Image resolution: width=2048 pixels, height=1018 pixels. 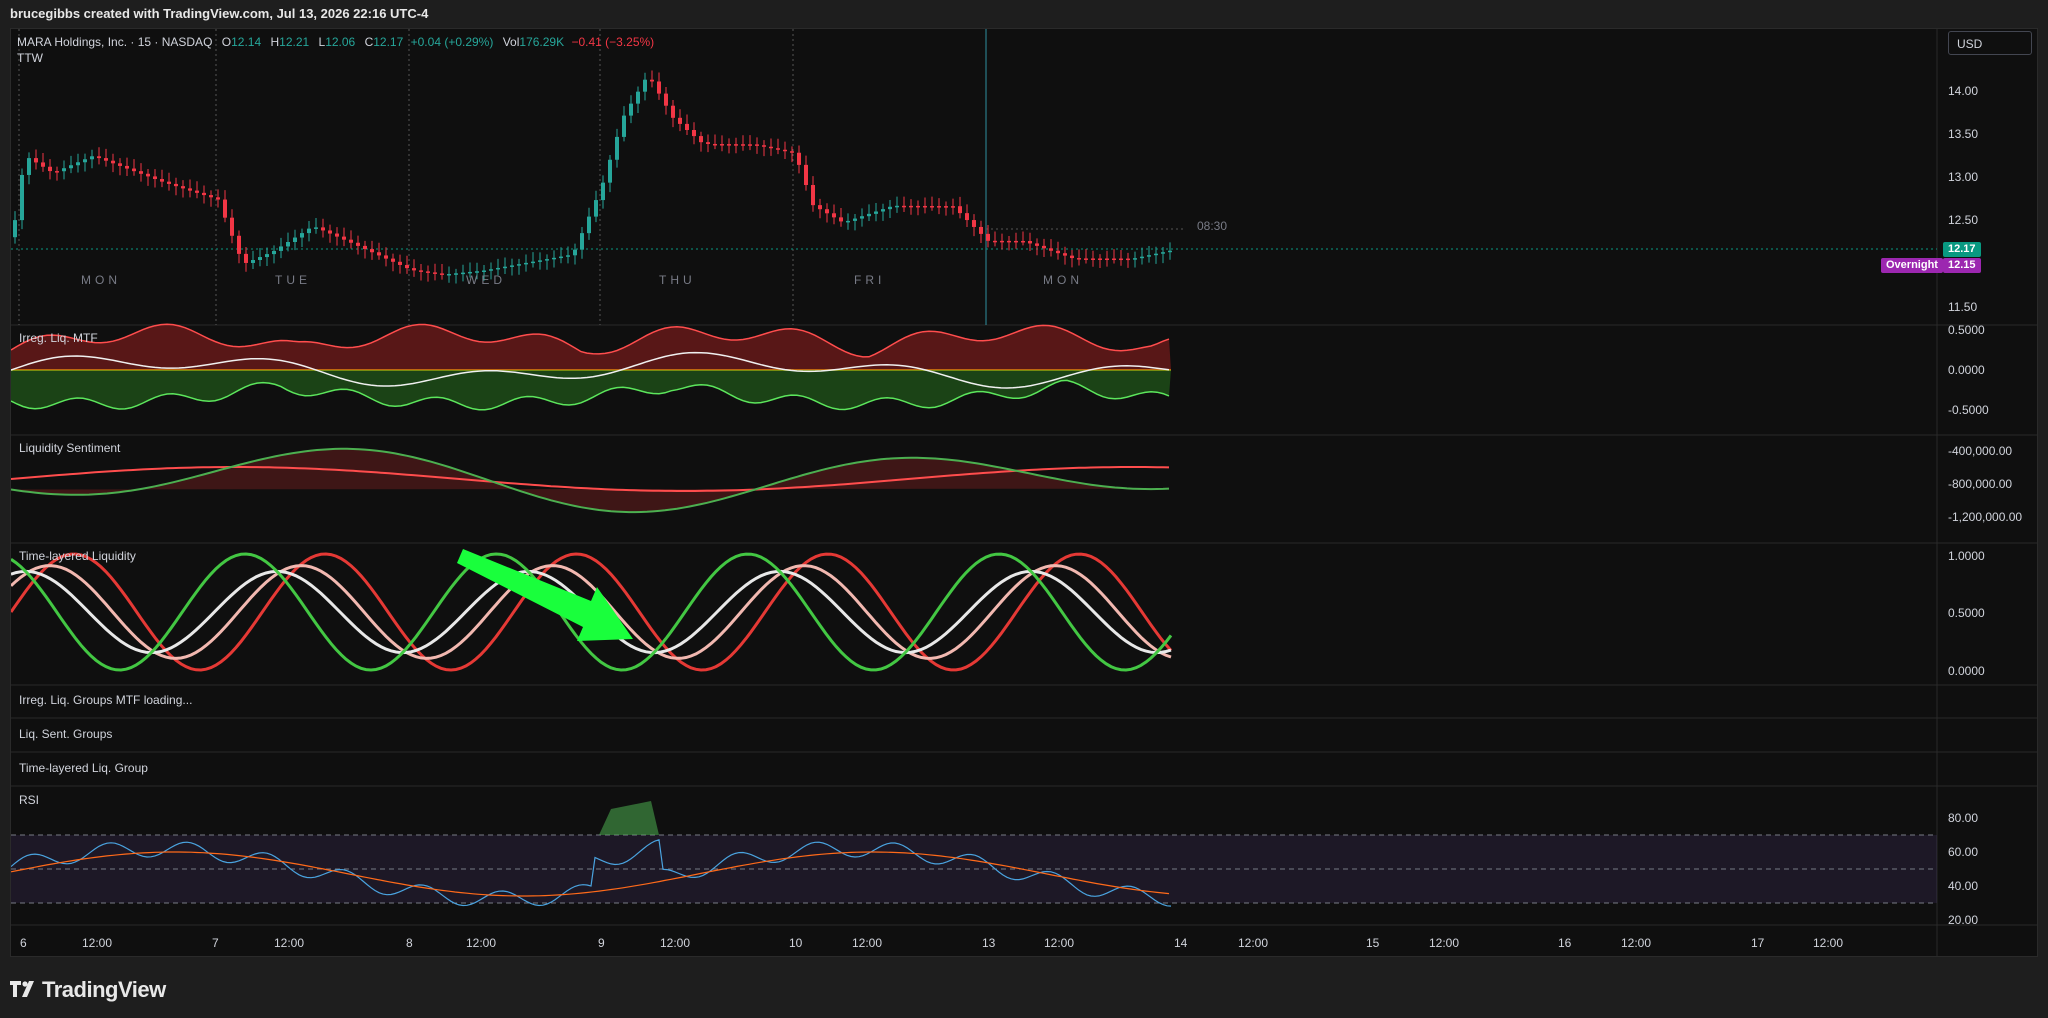 What do you see at coordinates (1962, 249) in the screenshot?
I see `last-price-tag: 12.17` at bounding box center [1962, 249].